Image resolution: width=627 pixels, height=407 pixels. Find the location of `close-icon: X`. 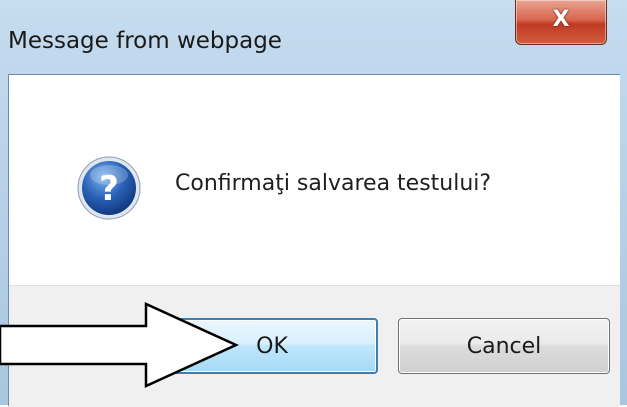

close-icon: X is located at coordinates (561, 19).